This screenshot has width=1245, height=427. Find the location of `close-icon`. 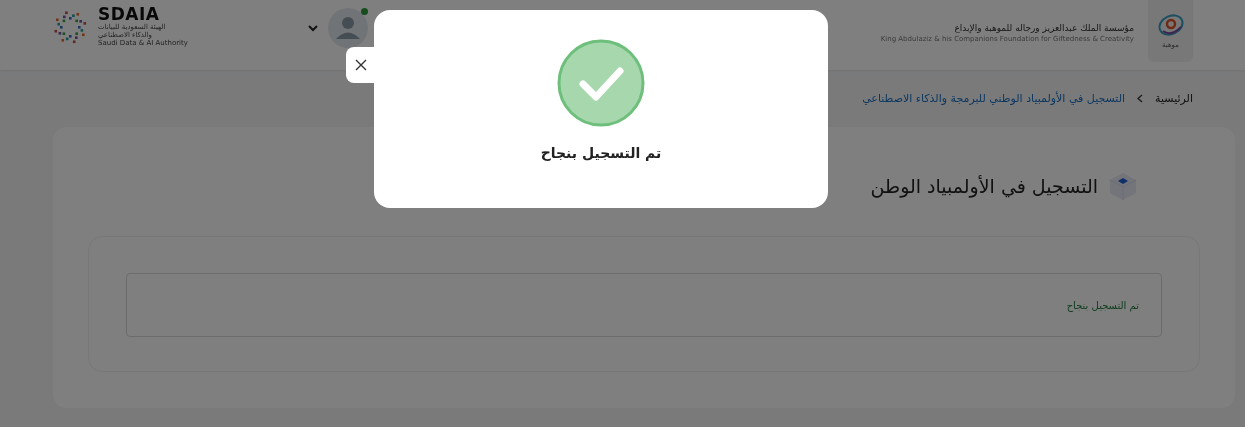

close-icon is located at coordinates (361, 65).